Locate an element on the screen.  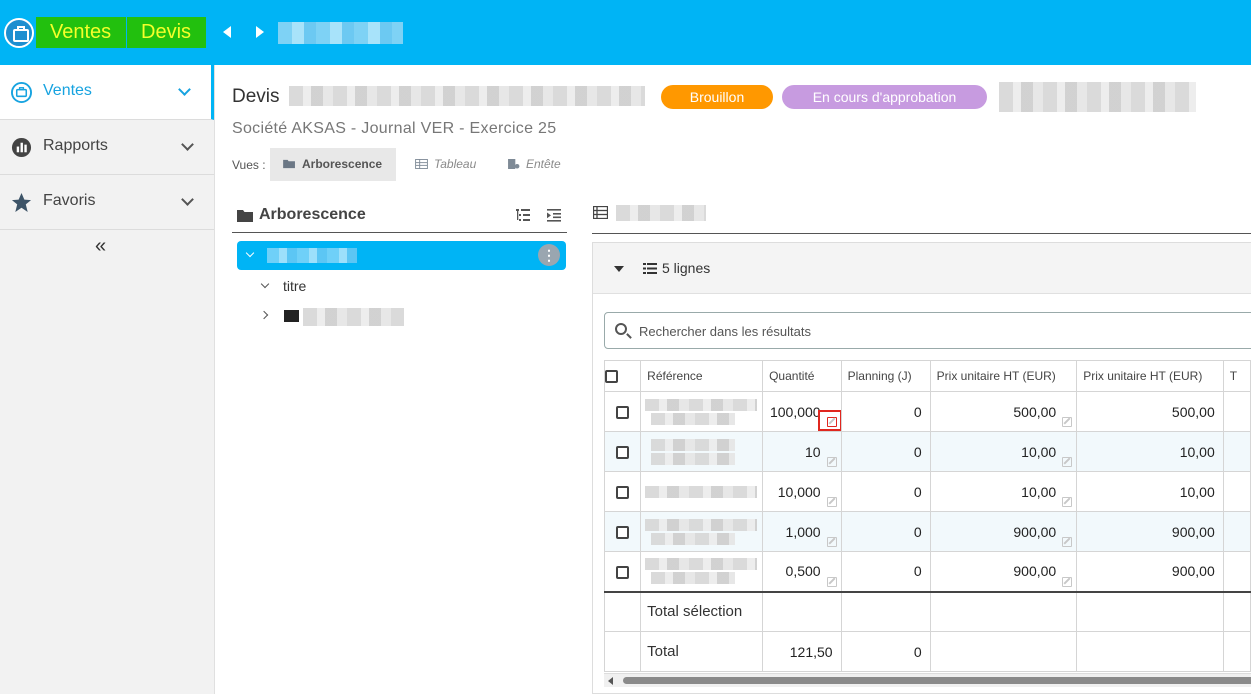
scrollbar-thumb is located at coordinates (937, 680).